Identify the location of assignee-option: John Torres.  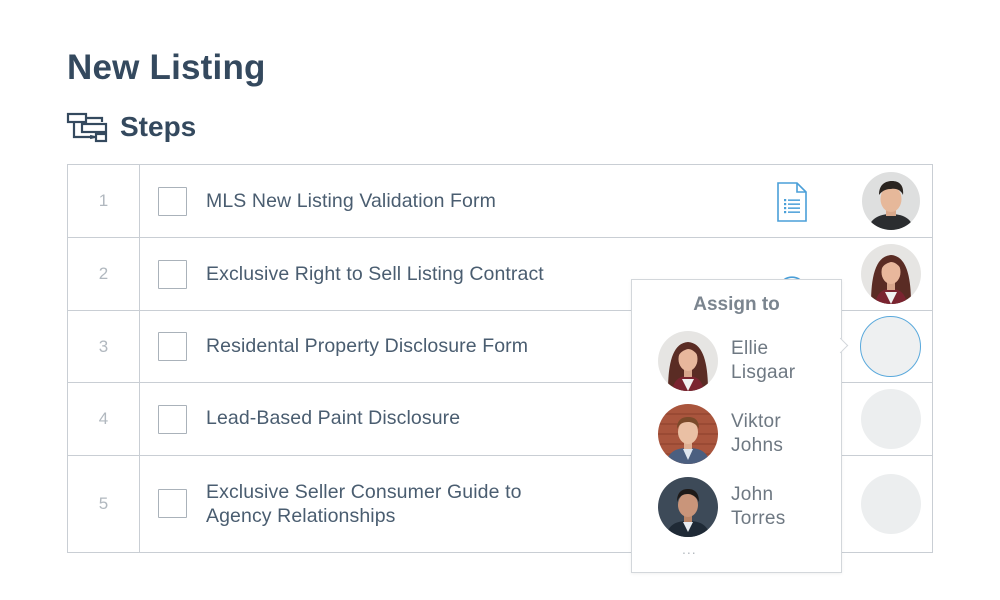
(748, 507).